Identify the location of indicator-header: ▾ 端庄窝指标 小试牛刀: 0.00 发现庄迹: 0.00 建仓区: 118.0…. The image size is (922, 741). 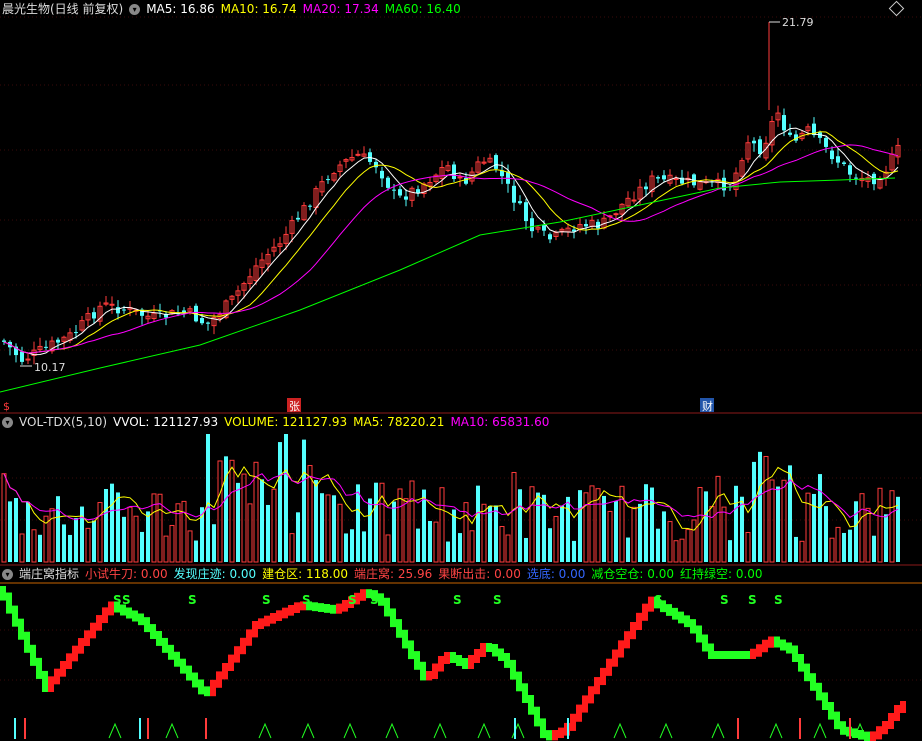
(381, 574).